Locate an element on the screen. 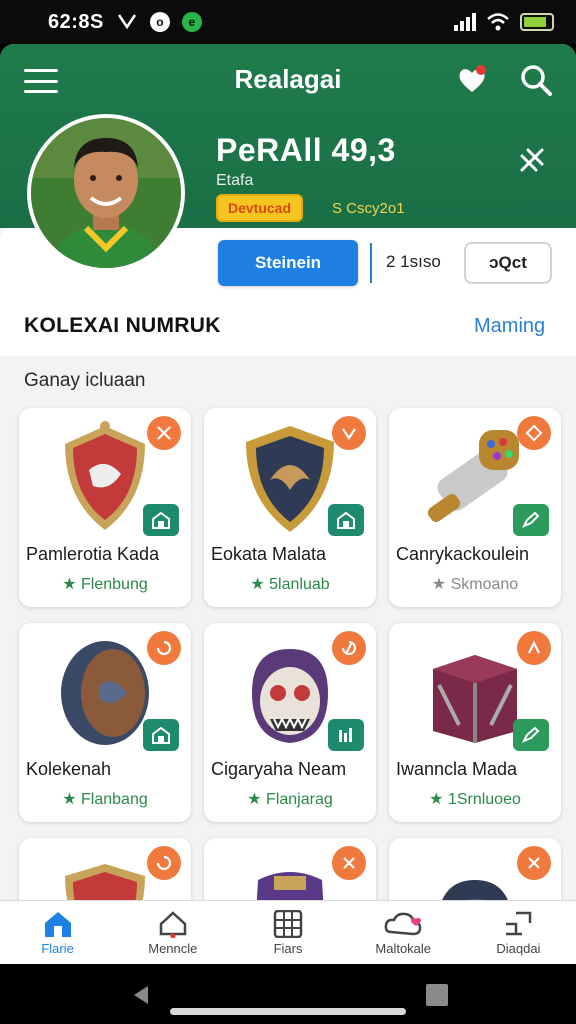 The height and width of the screenshot is (1024, 576). secondary-action-button: ɔQct is located at coordinates (508, 263).